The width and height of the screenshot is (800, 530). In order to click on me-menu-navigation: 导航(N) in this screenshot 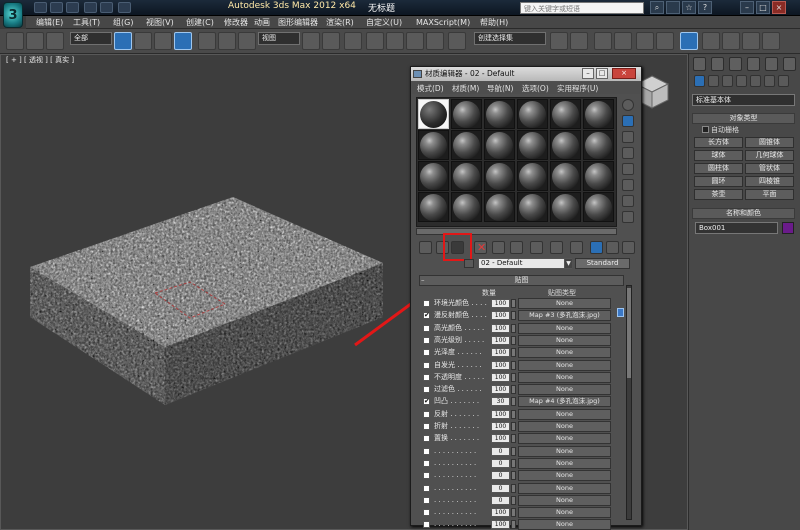, I will do `click(500, 88)`.